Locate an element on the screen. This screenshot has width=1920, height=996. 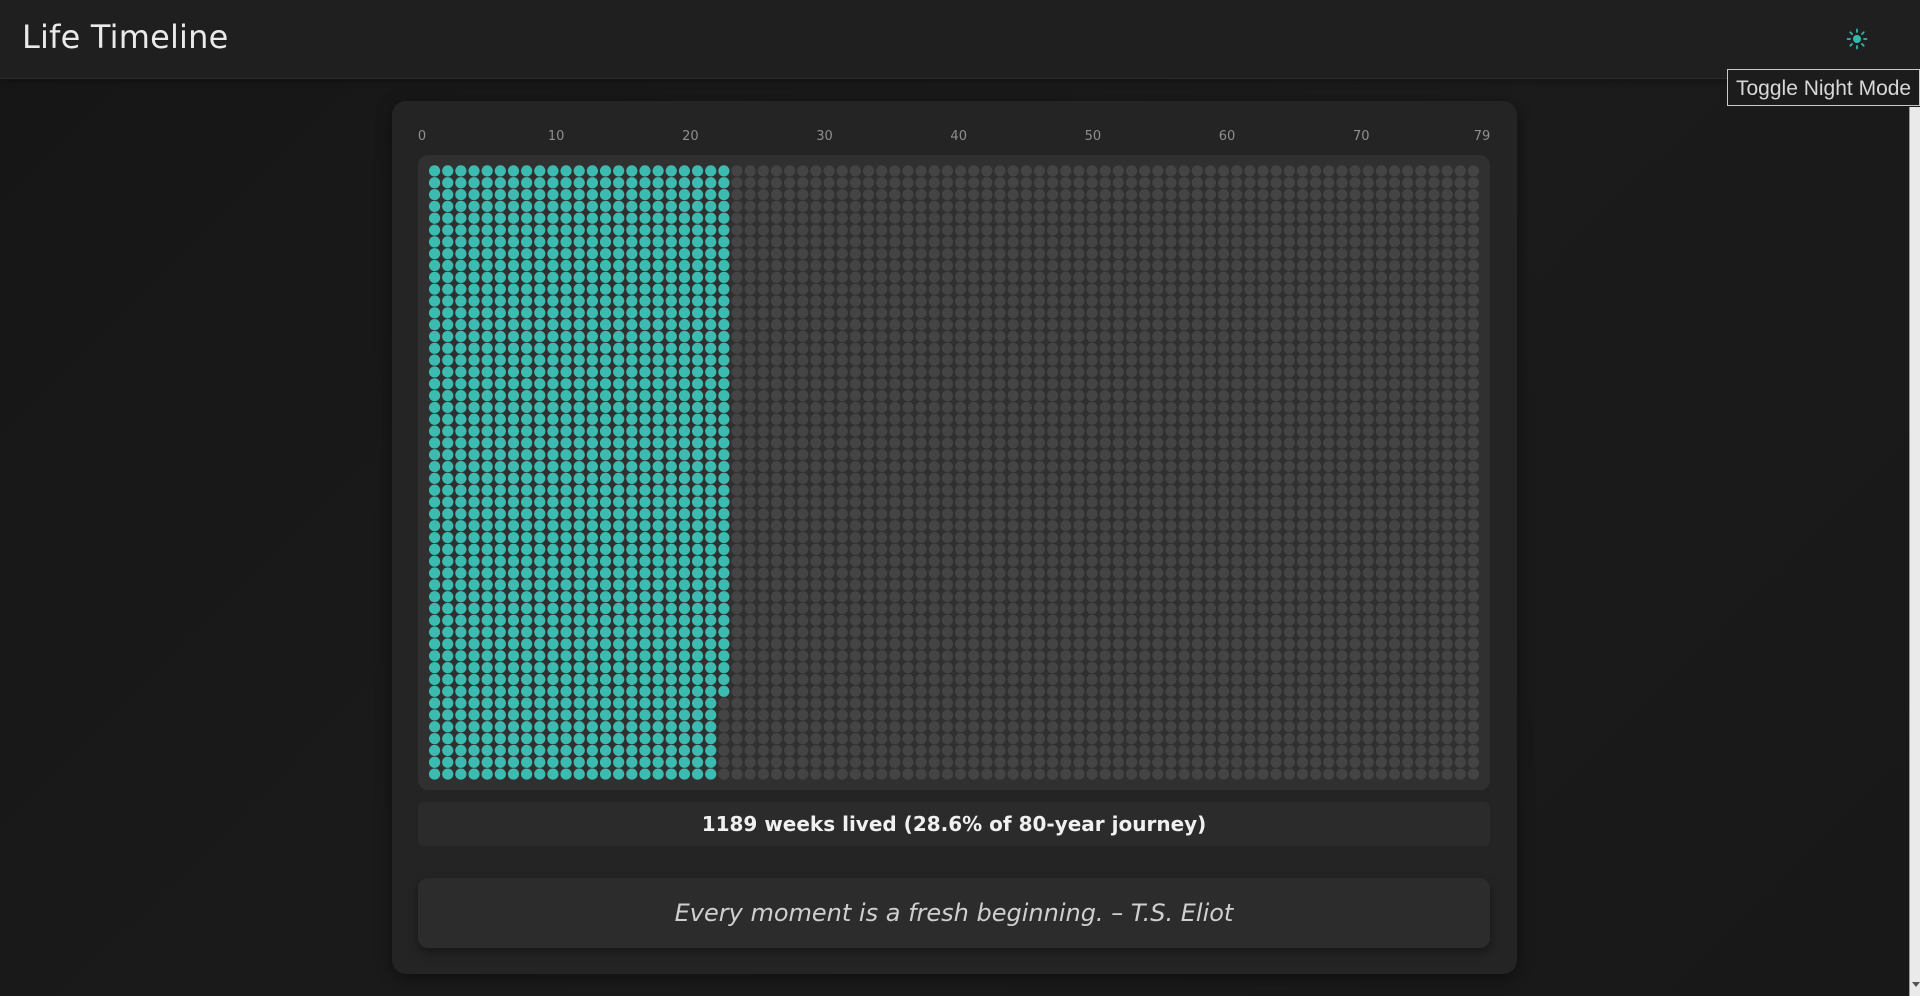
scroll-down-arrow-icon is located at coordinates (1916, 984).